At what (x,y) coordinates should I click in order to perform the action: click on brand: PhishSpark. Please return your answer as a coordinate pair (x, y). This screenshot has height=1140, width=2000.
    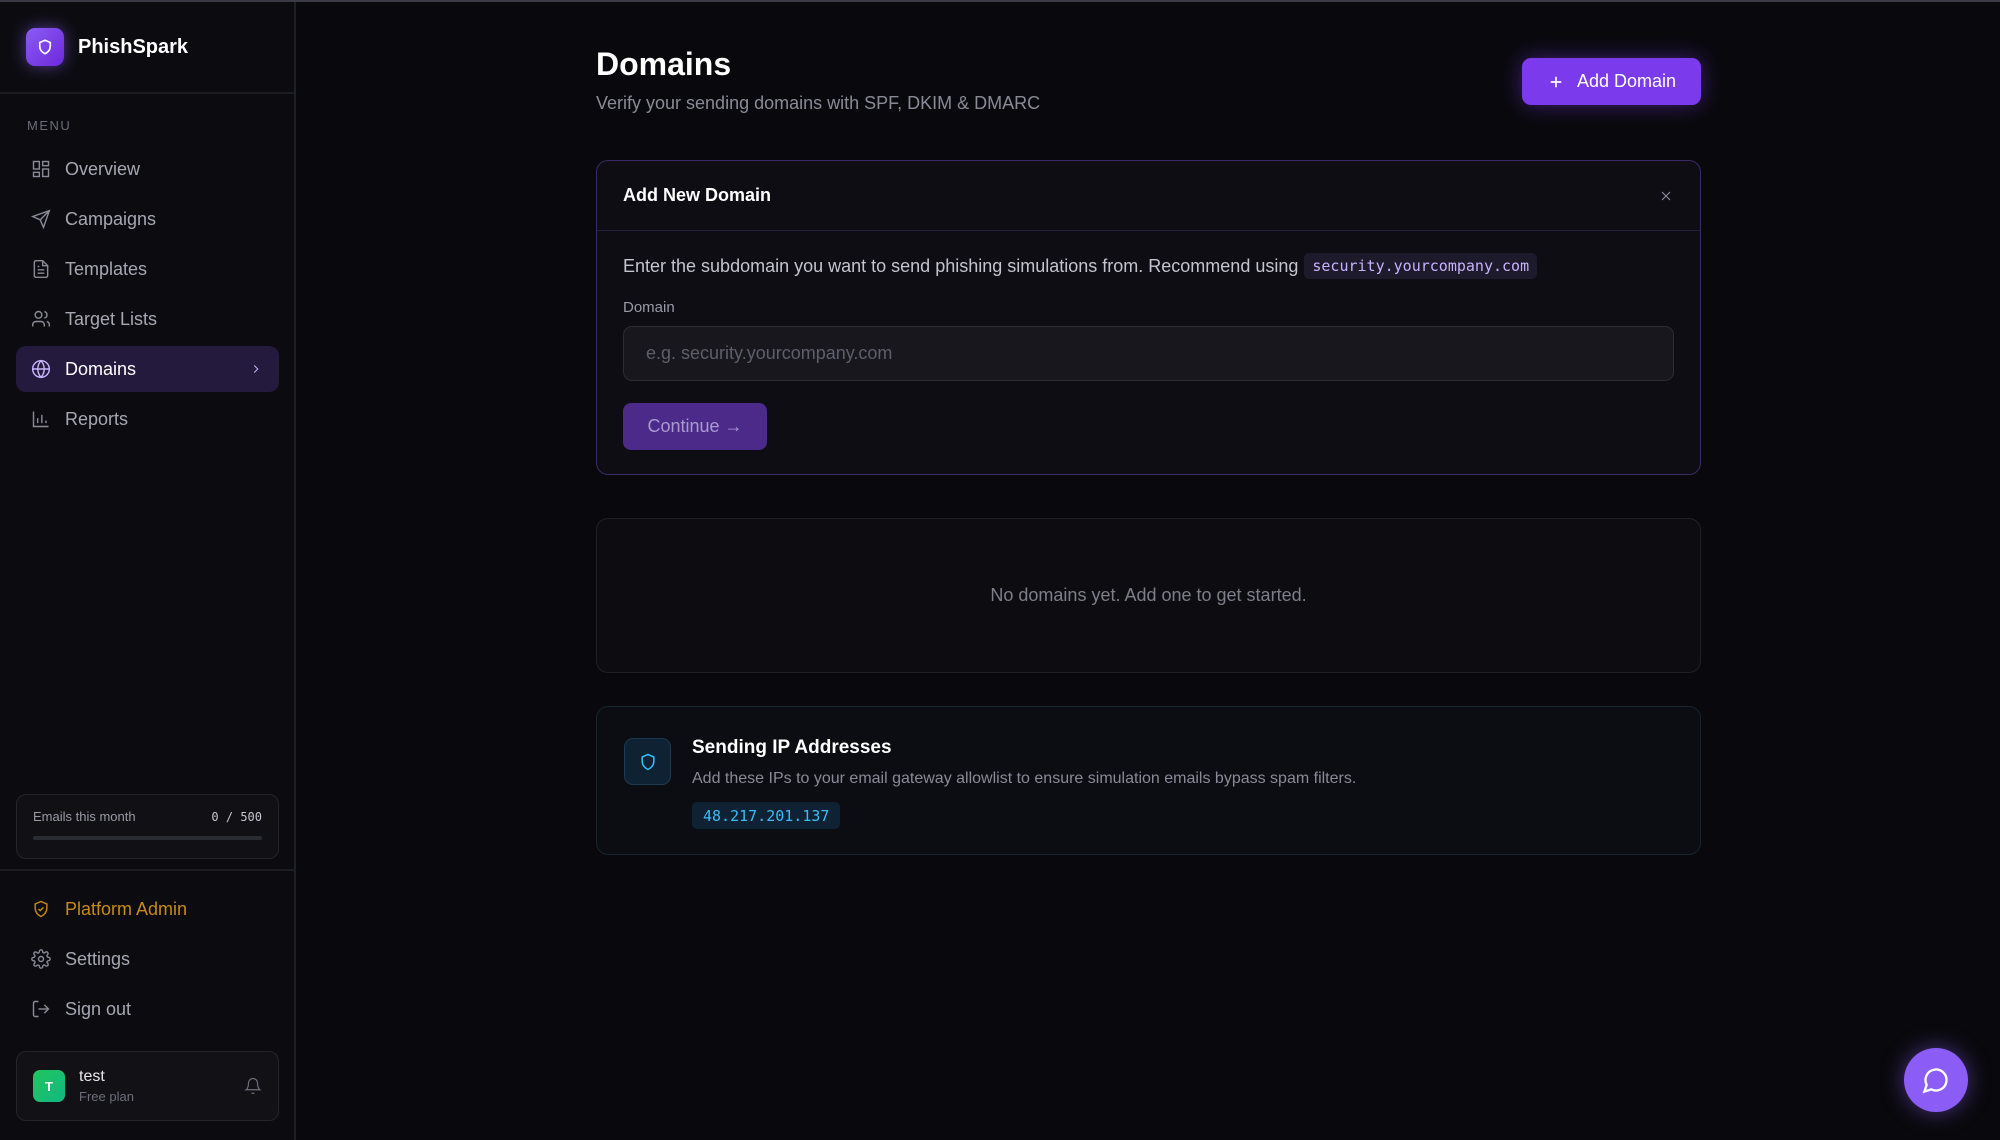
    Looking at the image, I should click on (147, 48).